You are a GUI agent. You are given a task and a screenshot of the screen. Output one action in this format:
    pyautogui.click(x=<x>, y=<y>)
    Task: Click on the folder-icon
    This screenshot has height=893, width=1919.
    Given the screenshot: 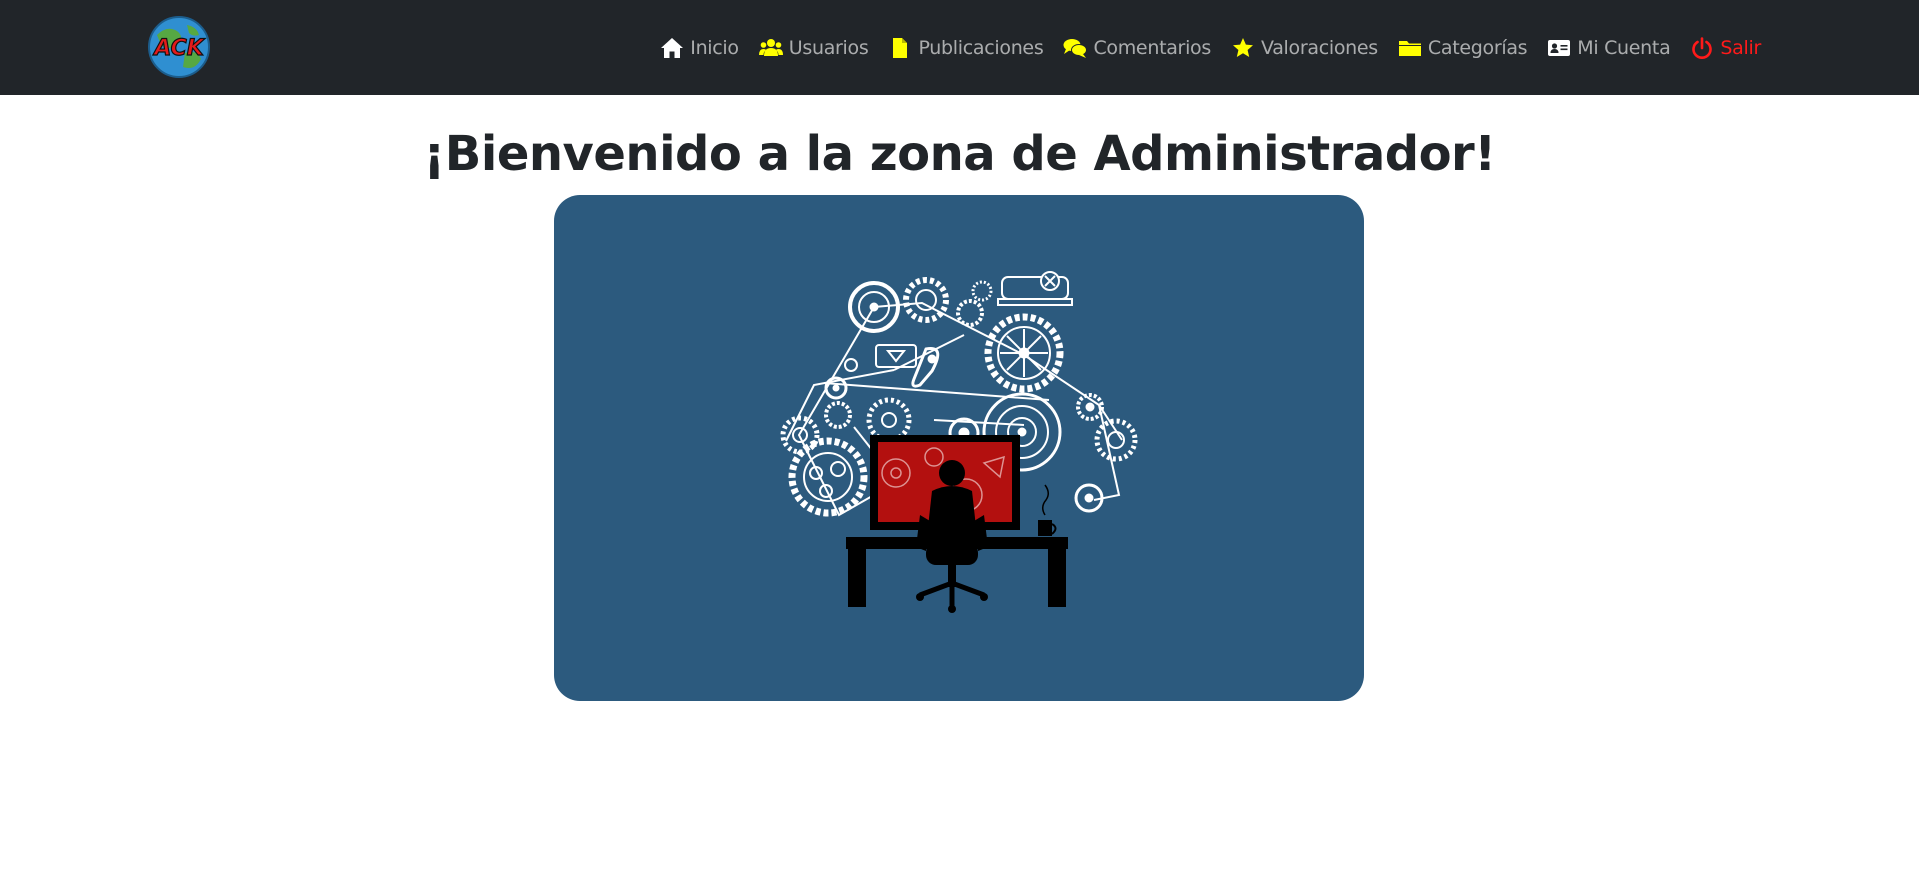 What is the action you would take?
    pyautogui.click(x=1409, y=48)
    